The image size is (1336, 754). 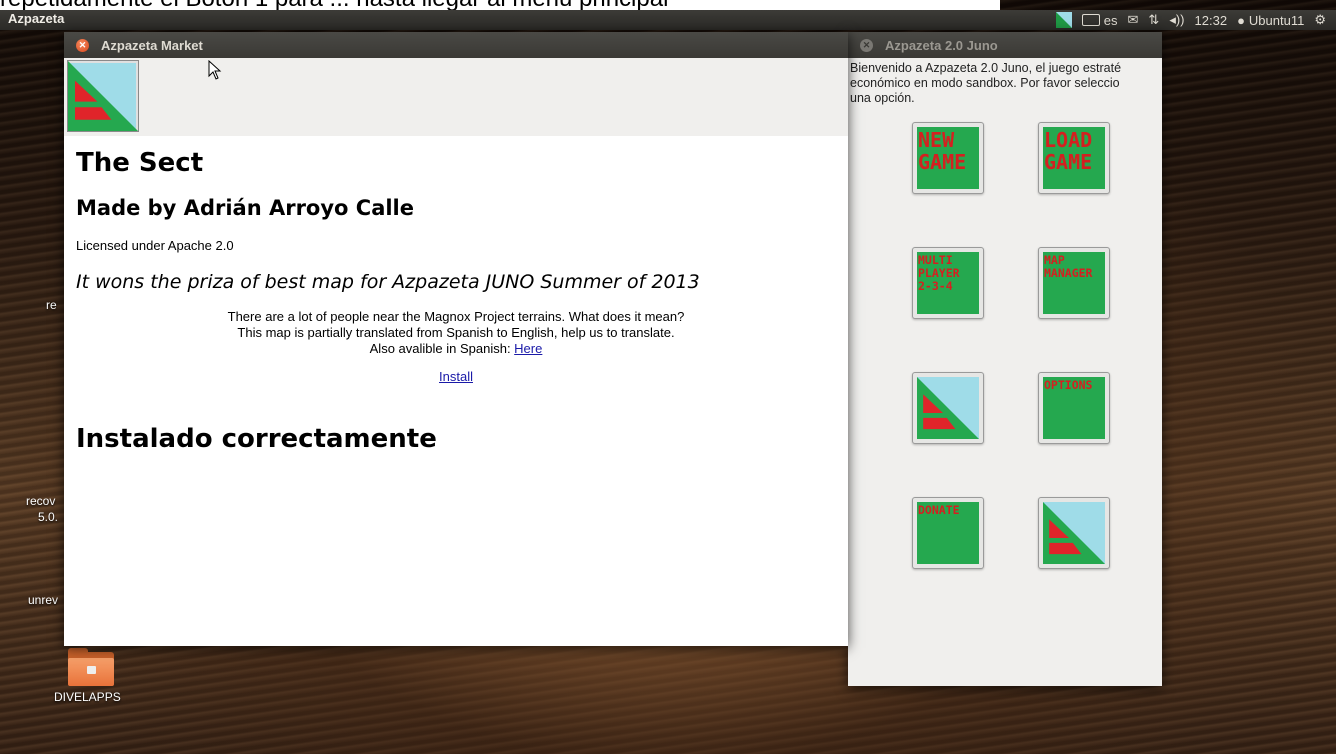 I want to click on map-thumbnail-icon, so click(x=103, y=96).